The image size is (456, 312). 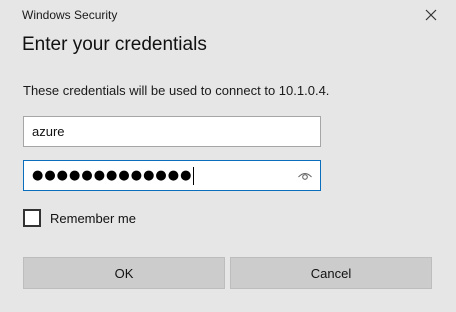 What do you see at coordinates (305, 176) in the screenshot?
I see `eye-icon` at bounding box center [305, 176].